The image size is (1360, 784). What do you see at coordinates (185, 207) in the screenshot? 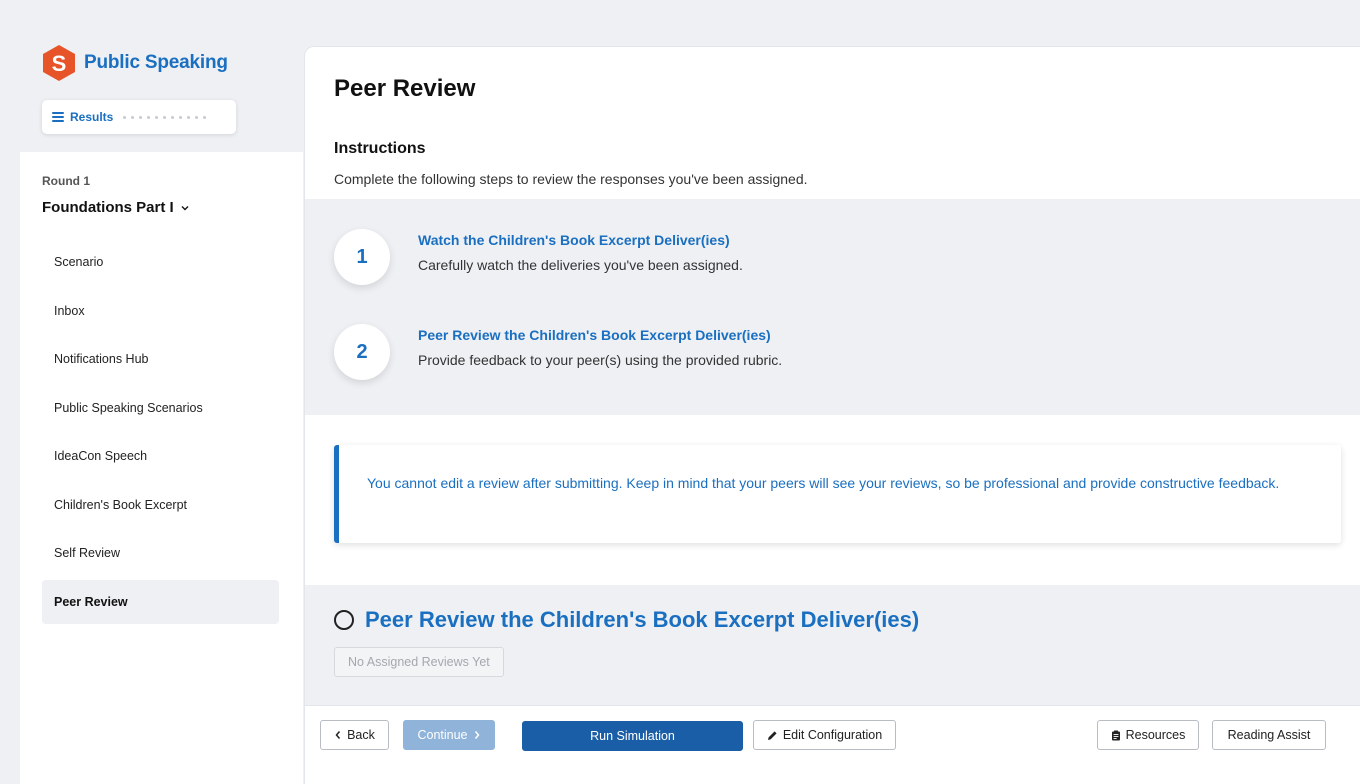
I see `chevron-down-icon` at bounding box center [185, 207].